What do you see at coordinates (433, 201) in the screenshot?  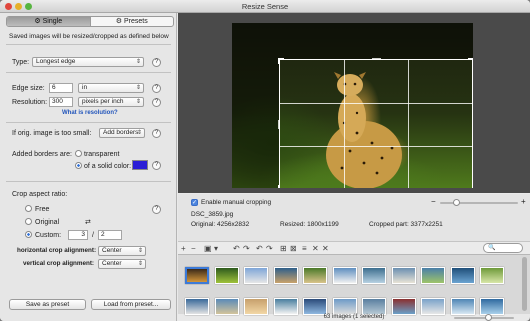 I see `zoom-out-icon: −` at bounding box center [433, 201].